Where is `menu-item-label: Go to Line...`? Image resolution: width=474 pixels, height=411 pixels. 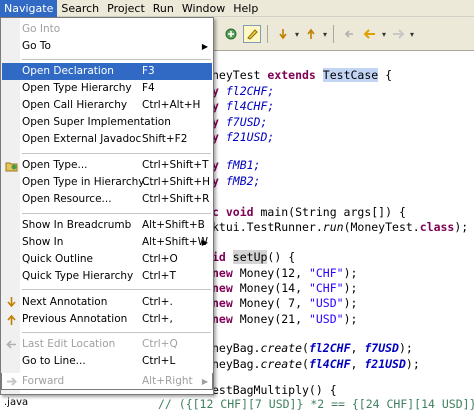 menu-item-label: Go to Line... is located at coordinates (54, 361).